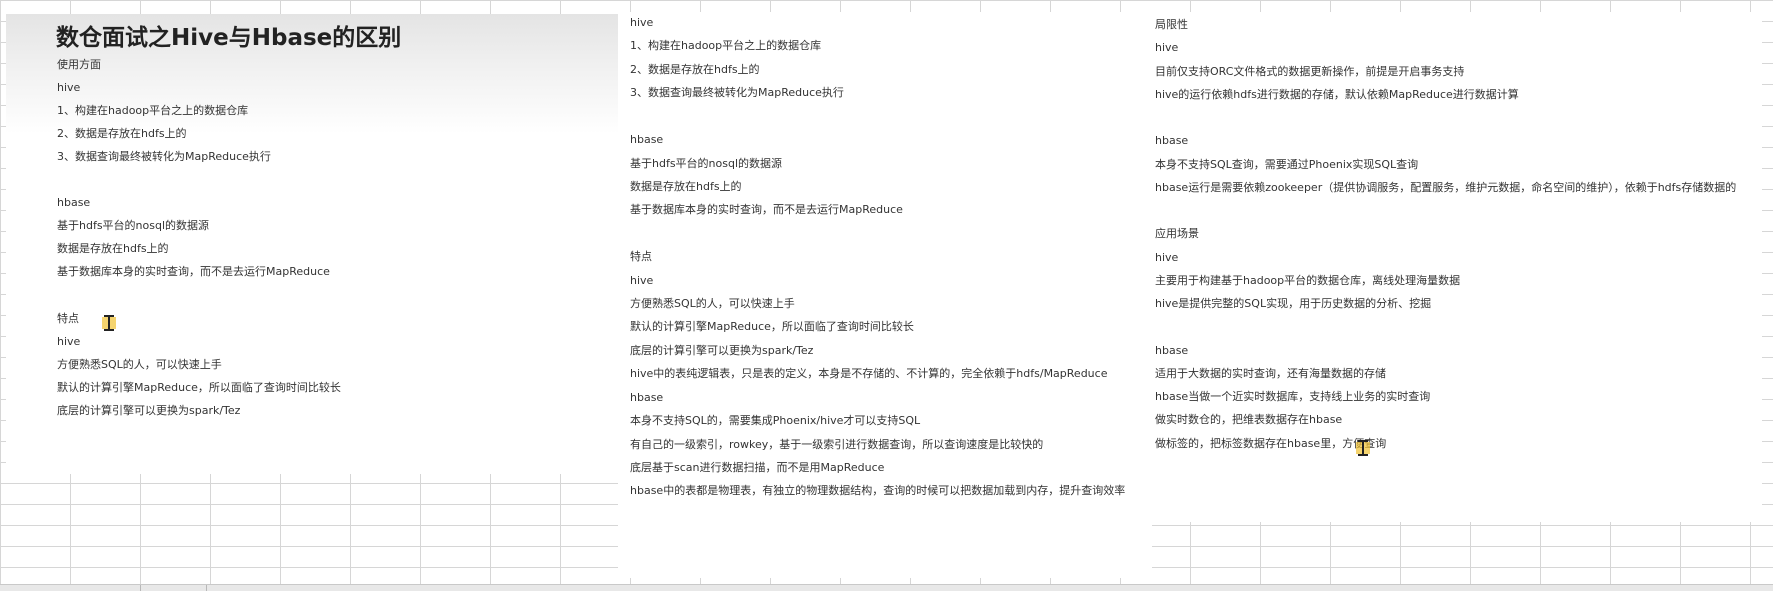  Describe the element at coordinates (837, 444) in the screenshot. I see `text-line: 有自己的一级索引，rowkey，基于一级索引进行数据查询，所以查询速度是比较快的` at that location.